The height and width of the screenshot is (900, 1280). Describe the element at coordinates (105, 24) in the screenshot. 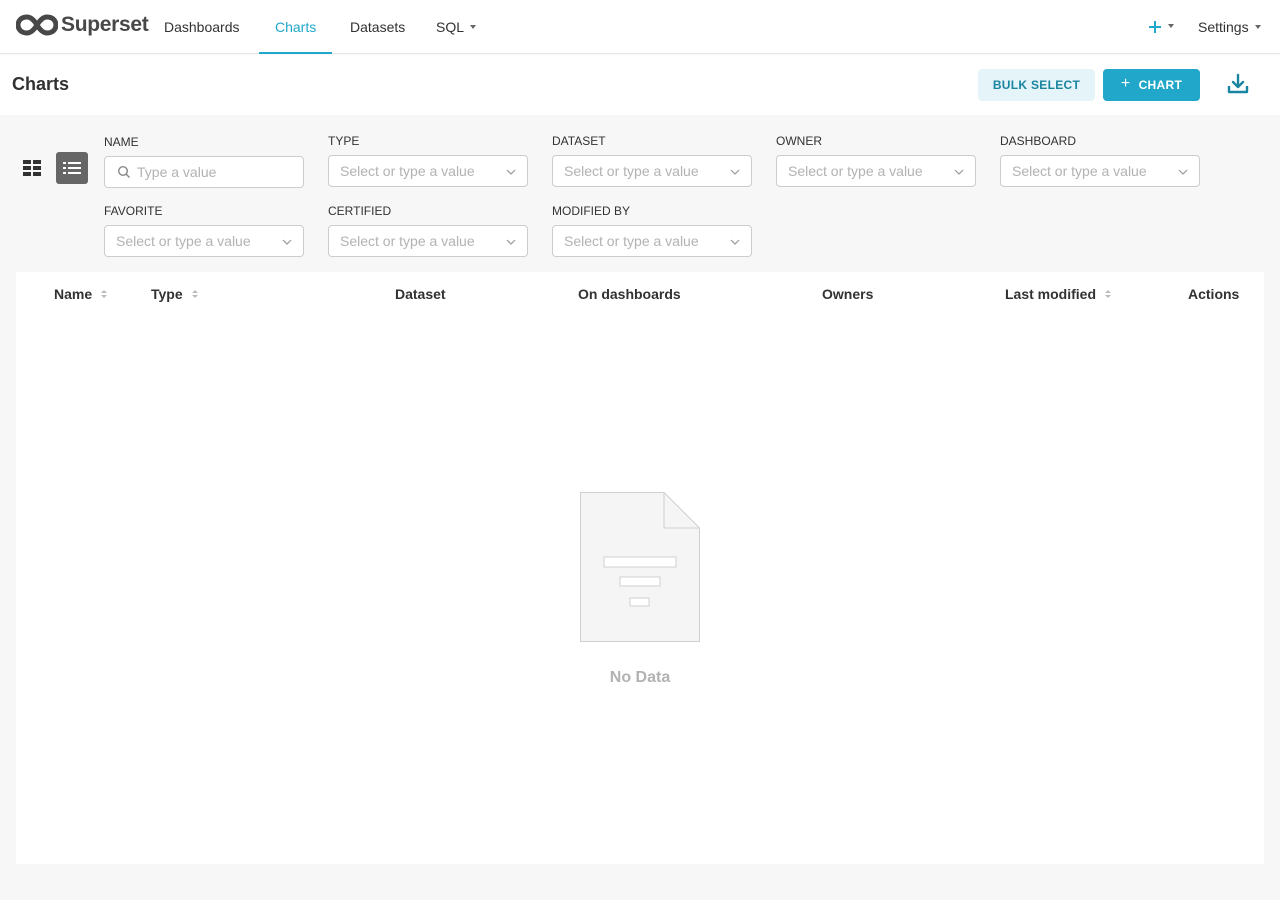

I see `app-name: Superset` at that location.